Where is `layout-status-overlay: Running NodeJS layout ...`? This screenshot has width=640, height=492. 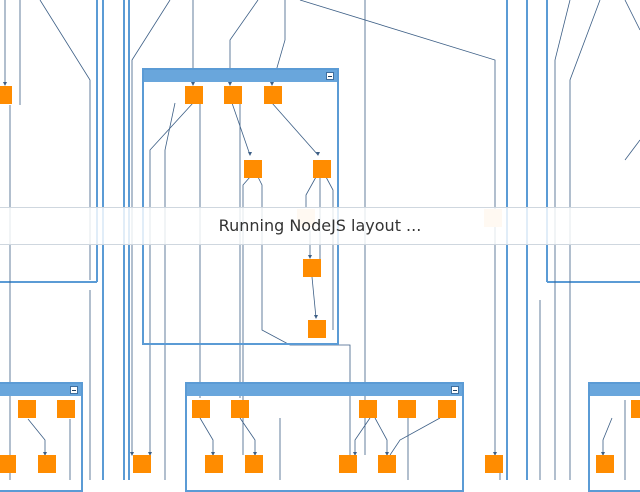 layout-status-overlay: Running NodeJS layout ... is located at coordinates (320, 226).